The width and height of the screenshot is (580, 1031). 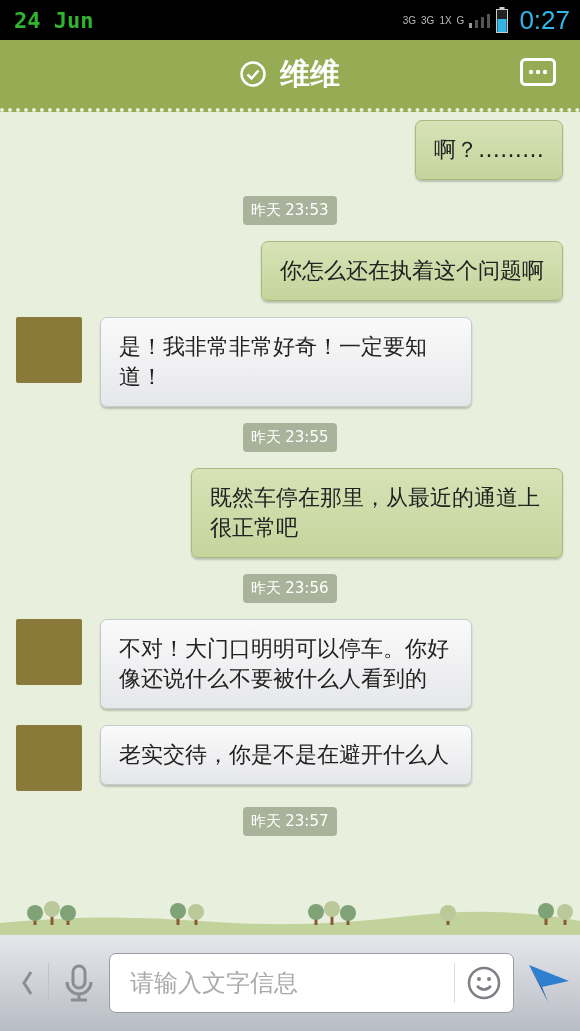 I want to click on status-date: 24 Jun, so click(x=54, y=20).